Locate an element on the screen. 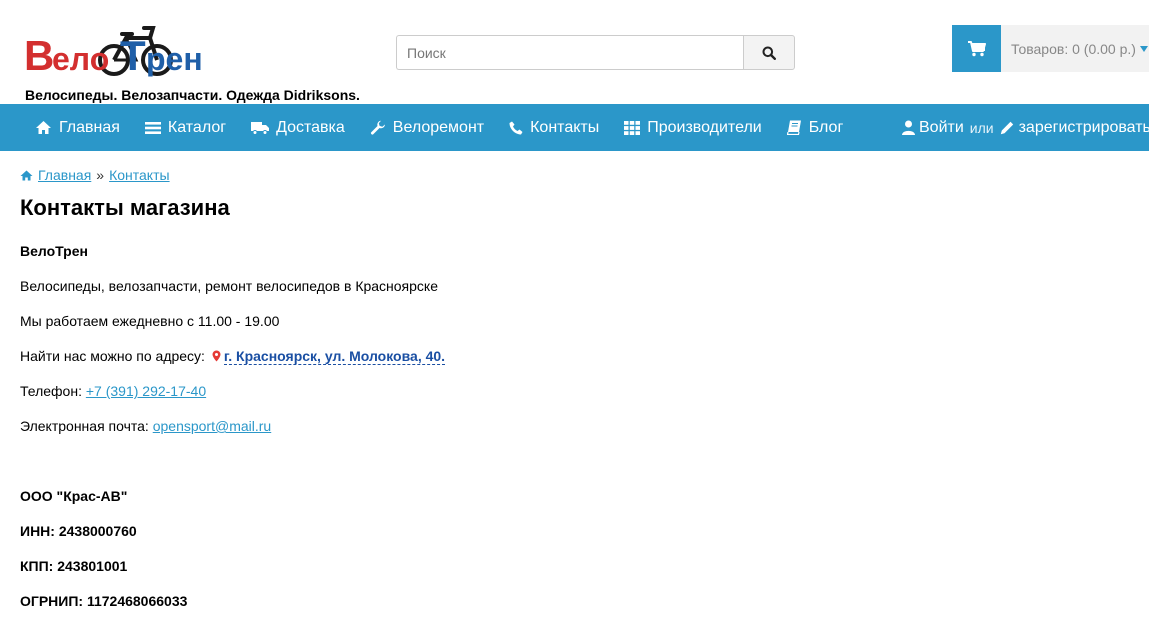 This screenshot has height=617, width=1149. phone-row: Телефон: +7 (391) 292-17-40 is located at coordinates (113, 391).